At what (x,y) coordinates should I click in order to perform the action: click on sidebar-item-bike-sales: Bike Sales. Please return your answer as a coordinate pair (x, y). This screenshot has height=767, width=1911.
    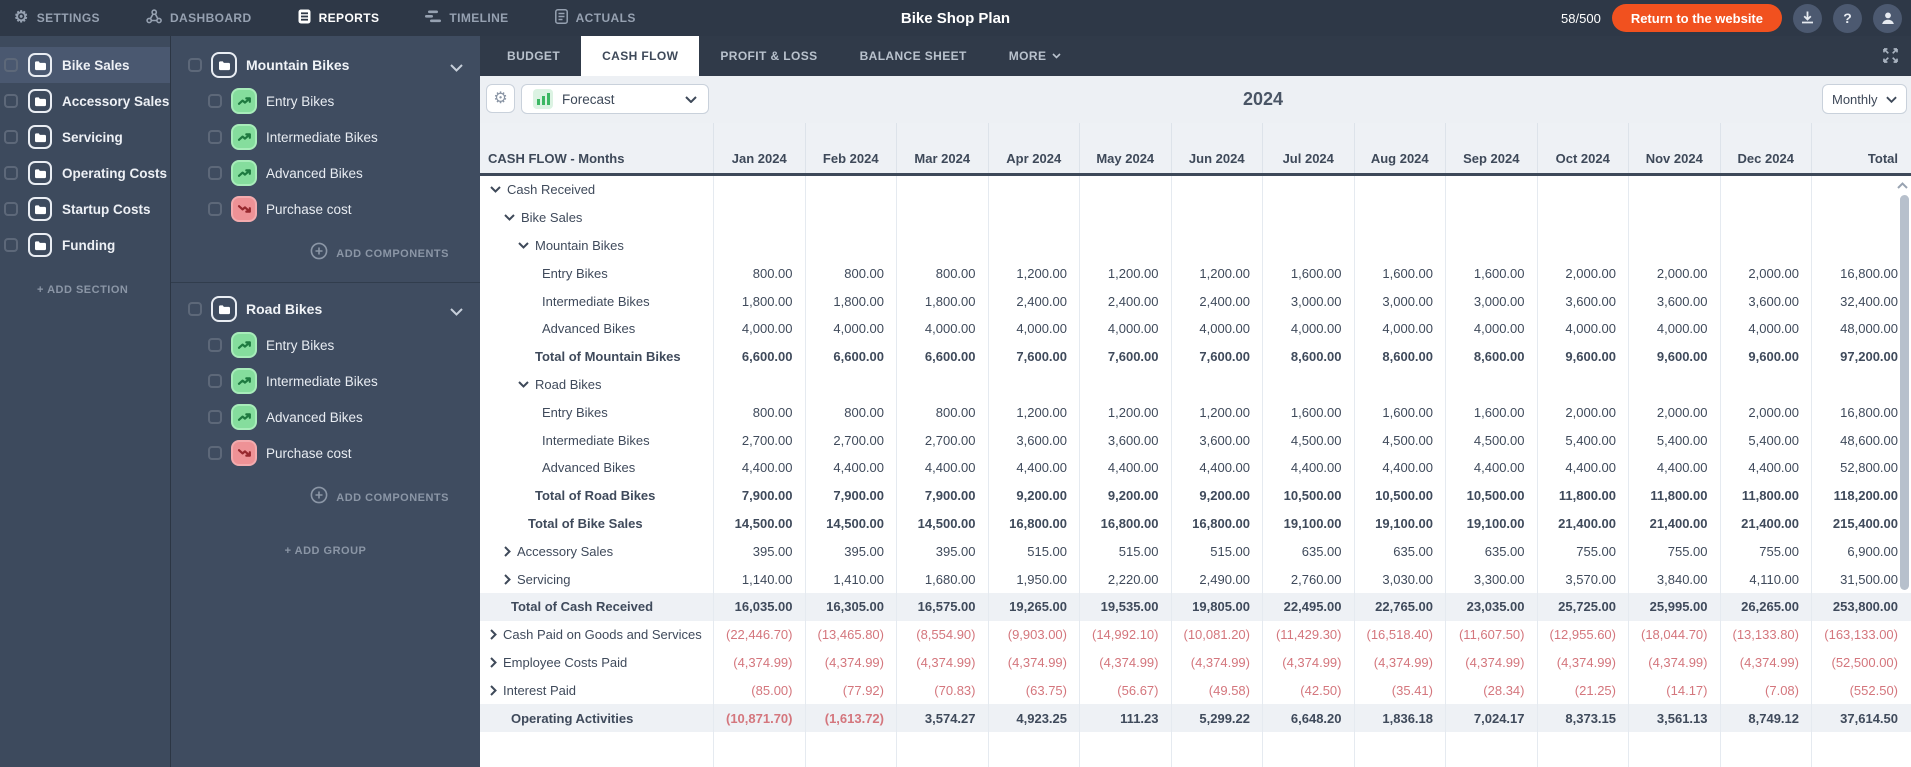
    Looking at the image, I should click on (85, 65).